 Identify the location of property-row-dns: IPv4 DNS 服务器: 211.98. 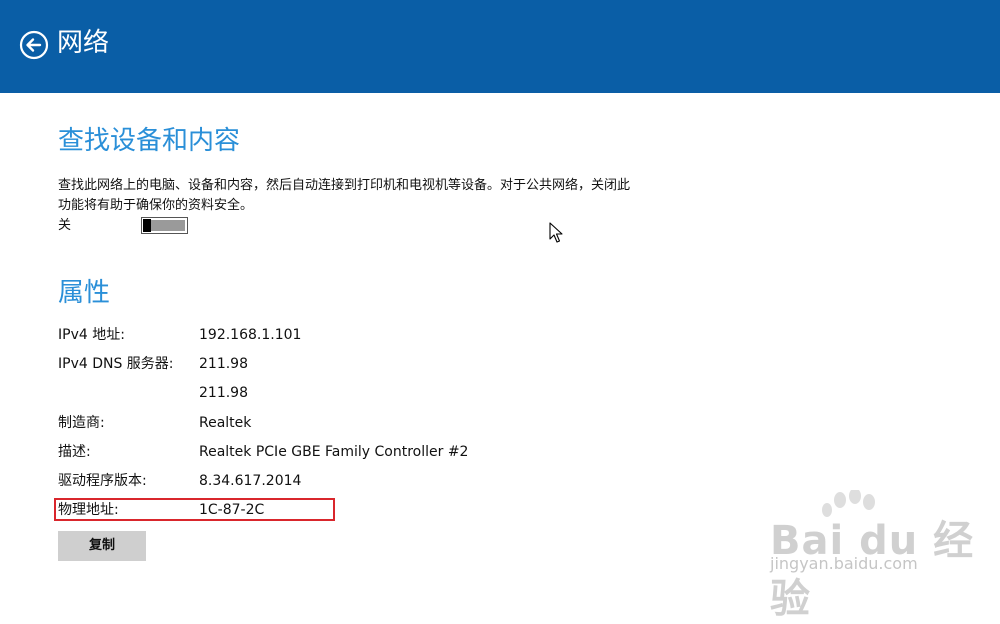
(358, 364).